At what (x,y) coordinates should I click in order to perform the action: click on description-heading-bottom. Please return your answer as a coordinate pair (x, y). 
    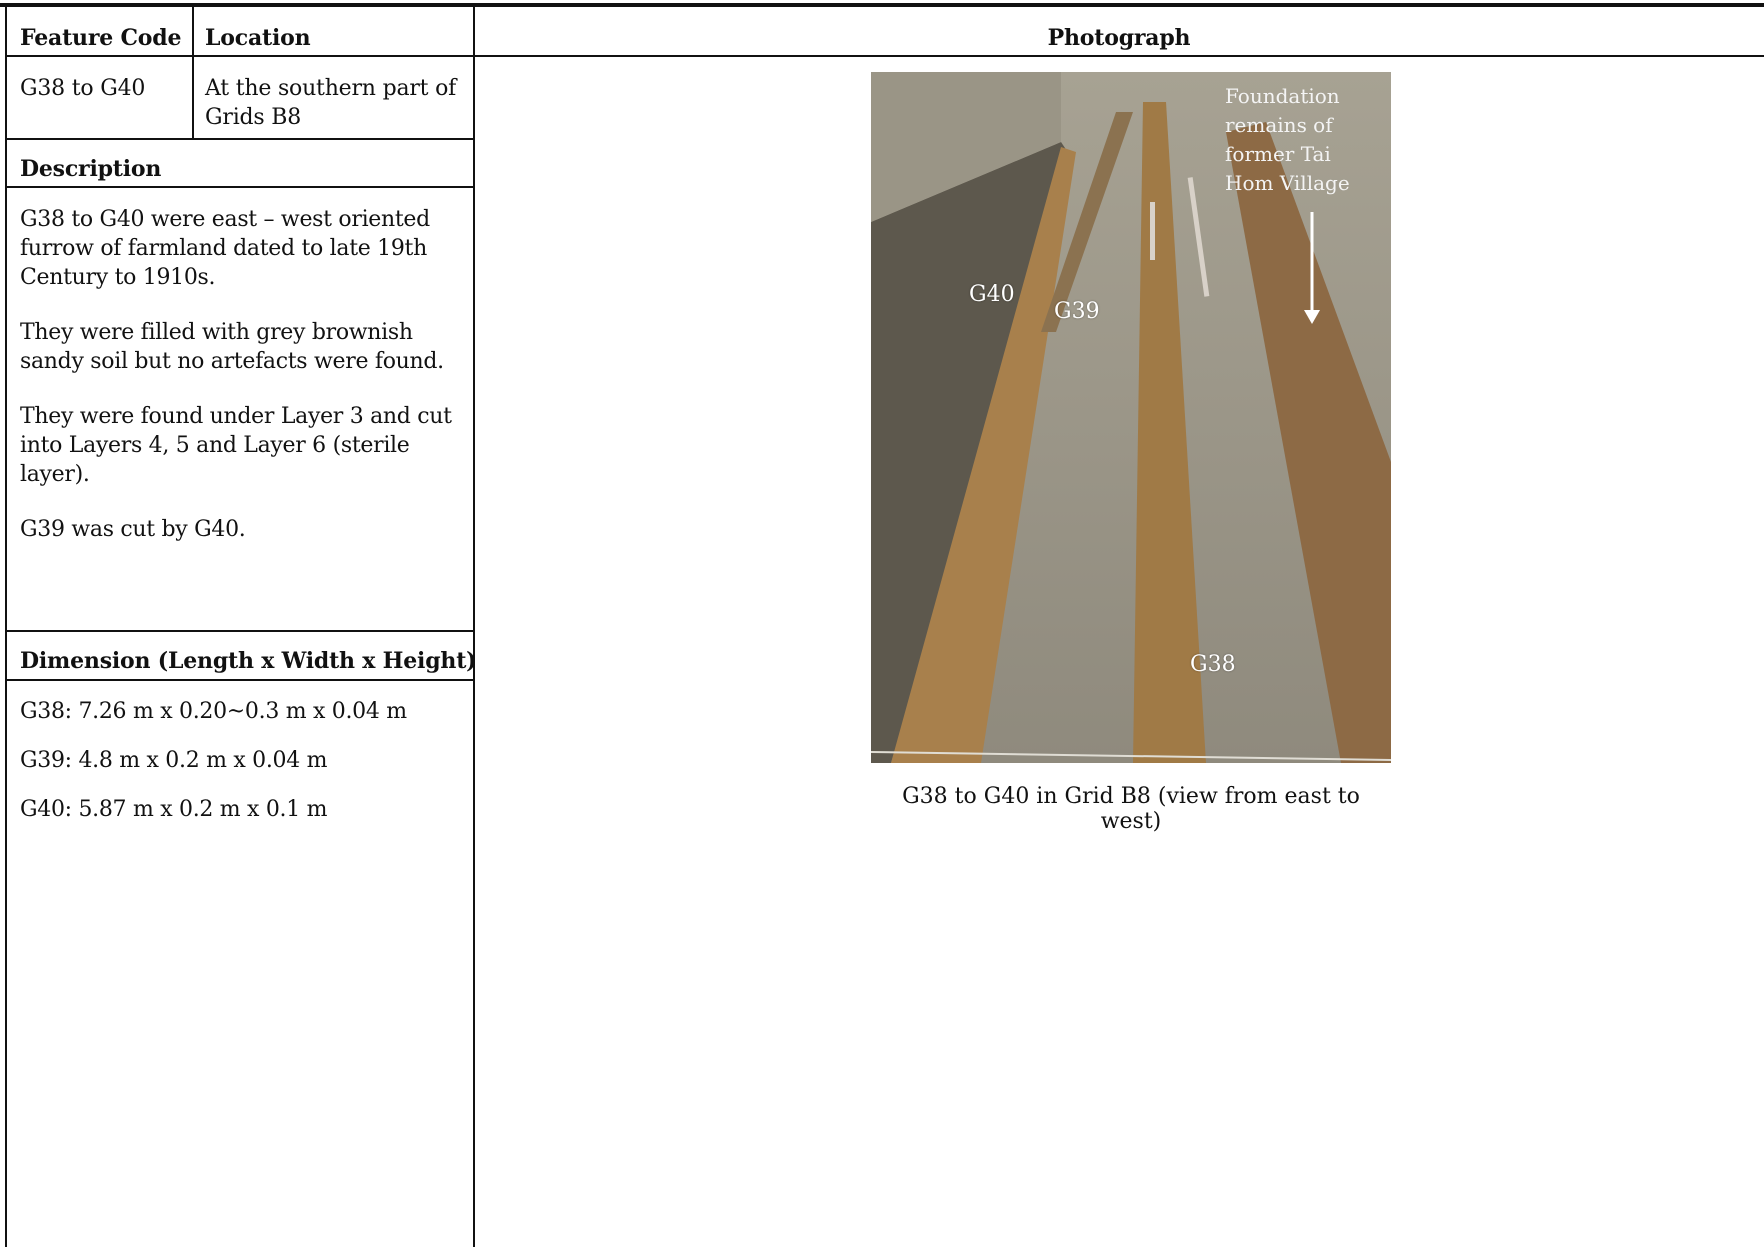
    Looking at the image, I should click on (240, 187).